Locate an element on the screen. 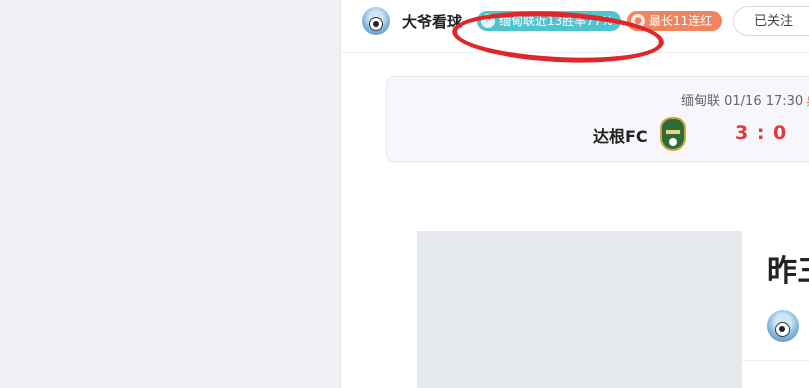 The width and height of the screenshot is (809, 388). article-author-avatar is located at coordinates (783, 326).